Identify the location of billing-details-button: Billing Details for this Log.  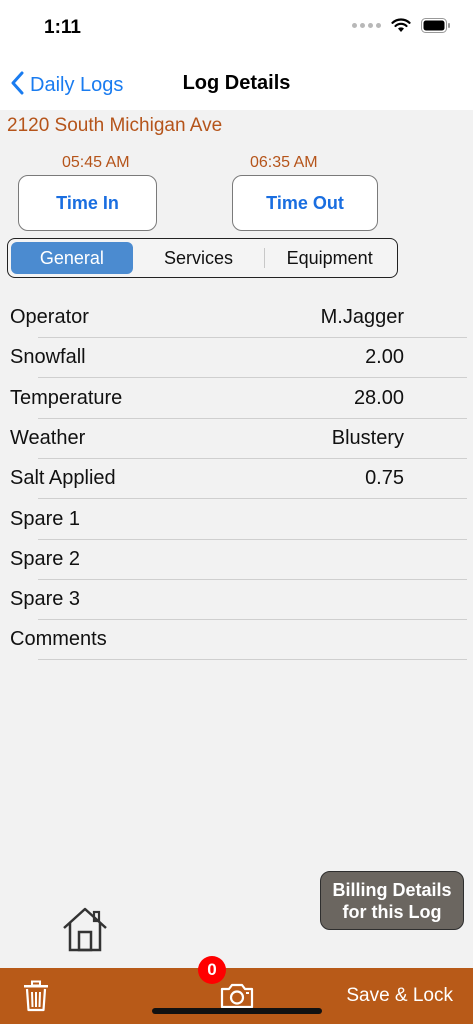
(392, 900).